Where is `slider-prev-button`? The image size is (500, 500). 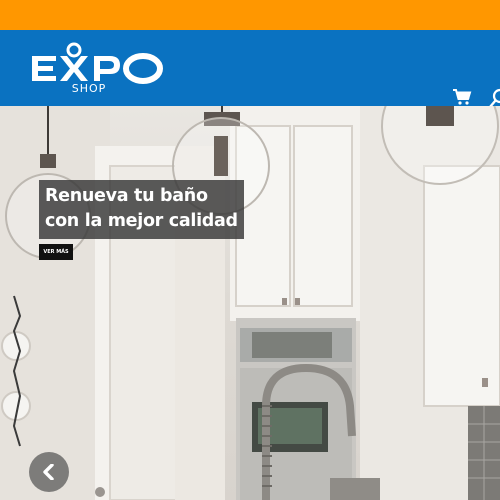 slider-prev-button is located at coordinates (49, 472).